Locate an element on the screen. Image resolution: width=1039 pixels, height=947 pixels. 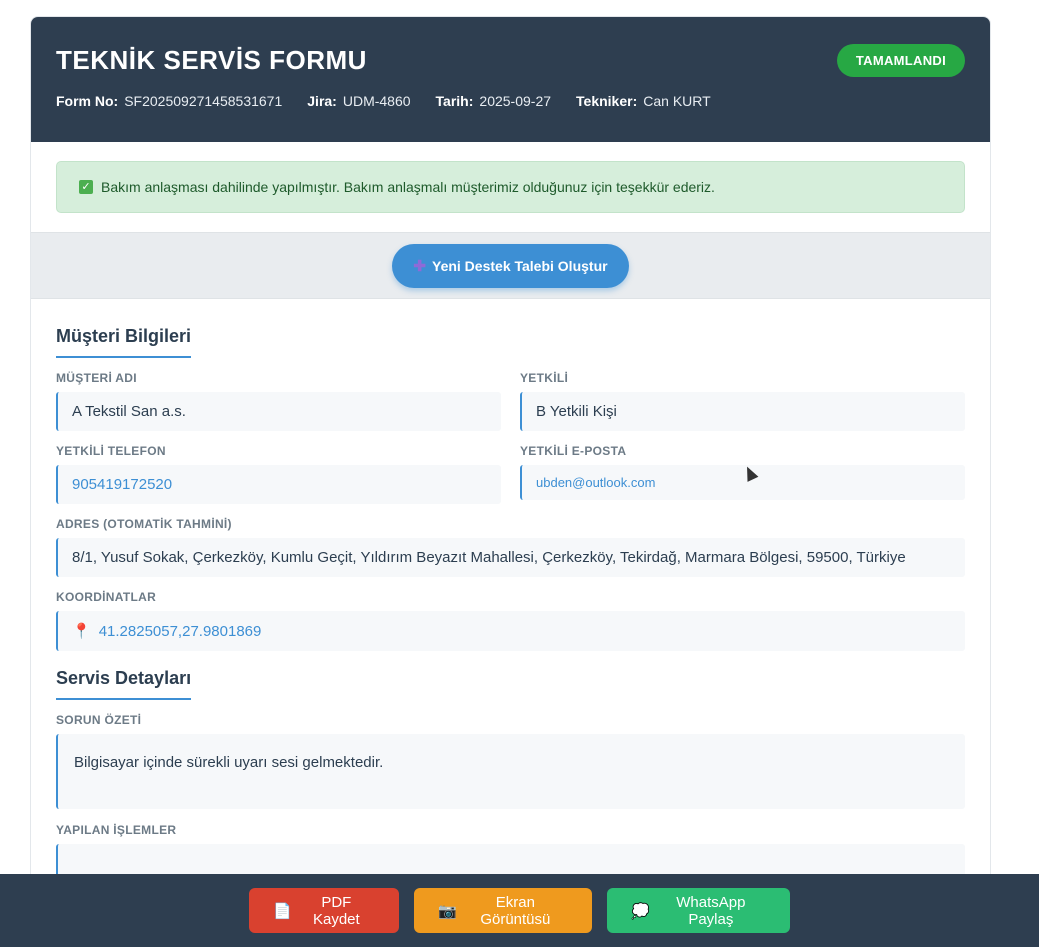
document-icon: 📄 is located at coordinates (282, 911).